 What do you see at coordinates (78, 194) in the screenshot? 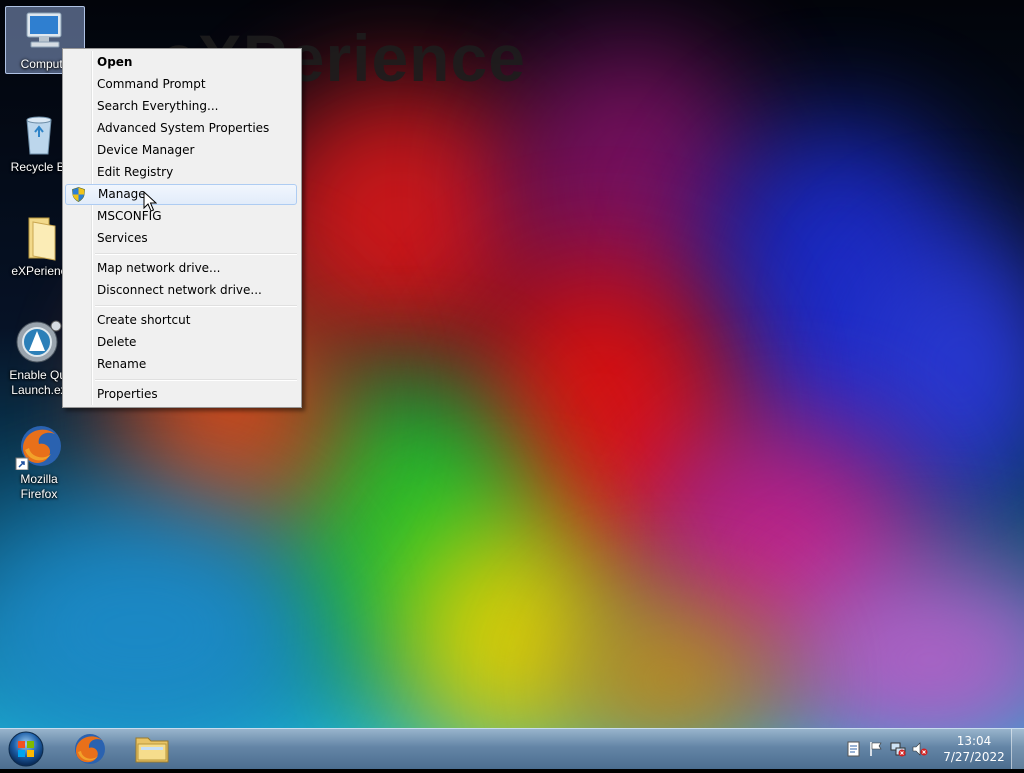
I see `uac-shield-icon` at bounding box center [78, 194].